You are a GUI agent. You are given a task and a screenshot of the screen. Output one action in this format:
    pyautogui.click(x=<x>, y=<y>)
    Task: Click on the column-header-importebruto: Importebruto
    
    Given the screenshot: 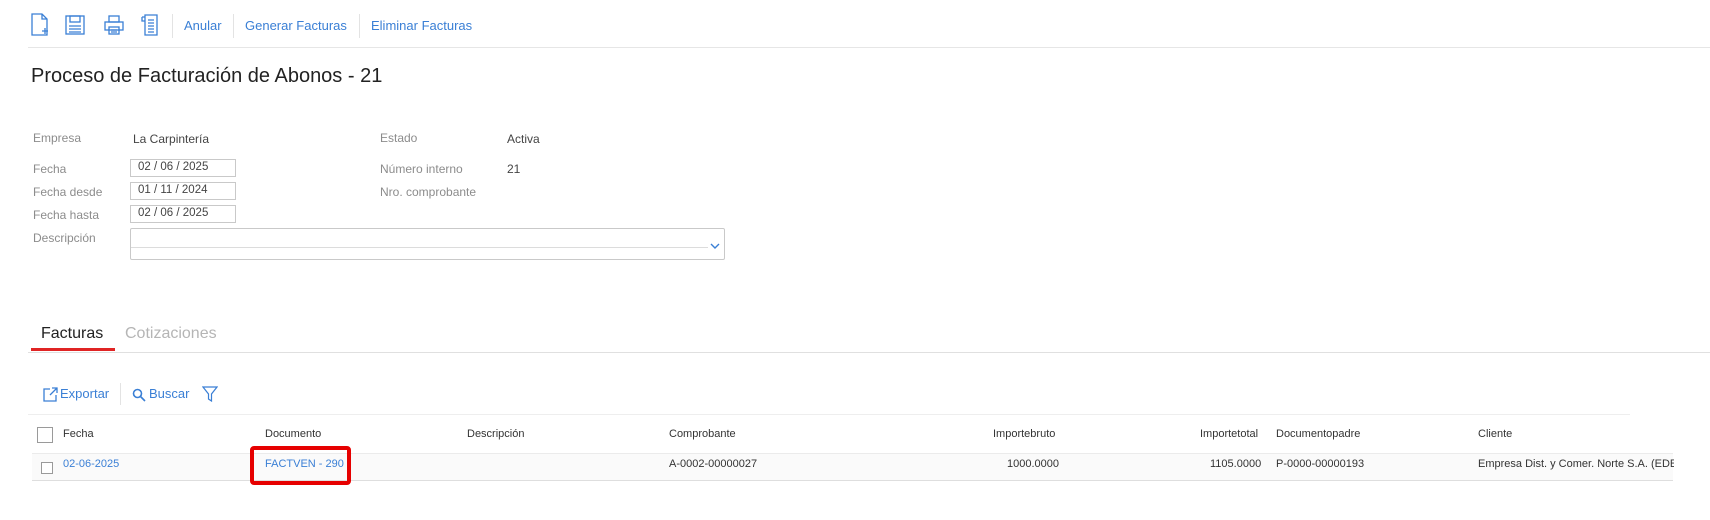 What is the action you would take?
    pyautogui.click(x=1024, y=434)
    